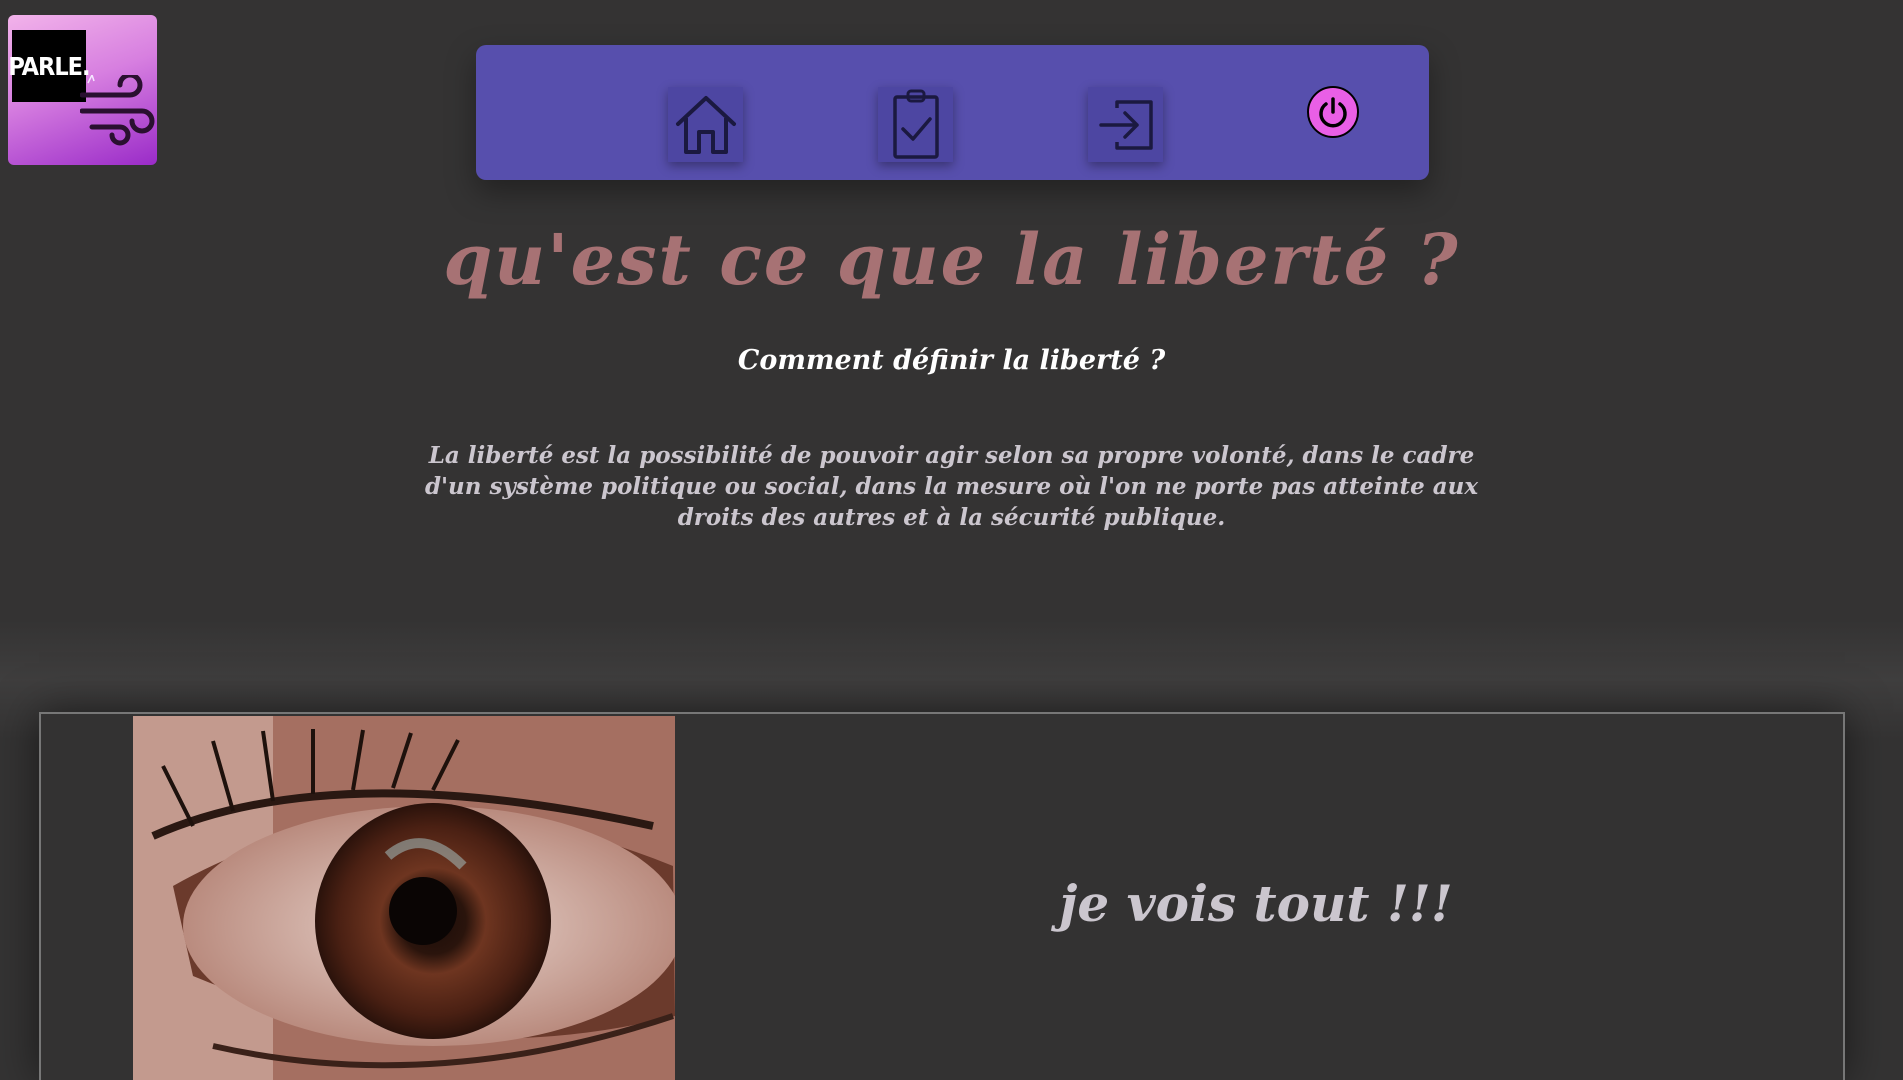 This screenshot has width=1903, height=1080. Describe the element at coordinates (49, 66) in the screenshot. I see `logo-text: PARLE.` at that location.